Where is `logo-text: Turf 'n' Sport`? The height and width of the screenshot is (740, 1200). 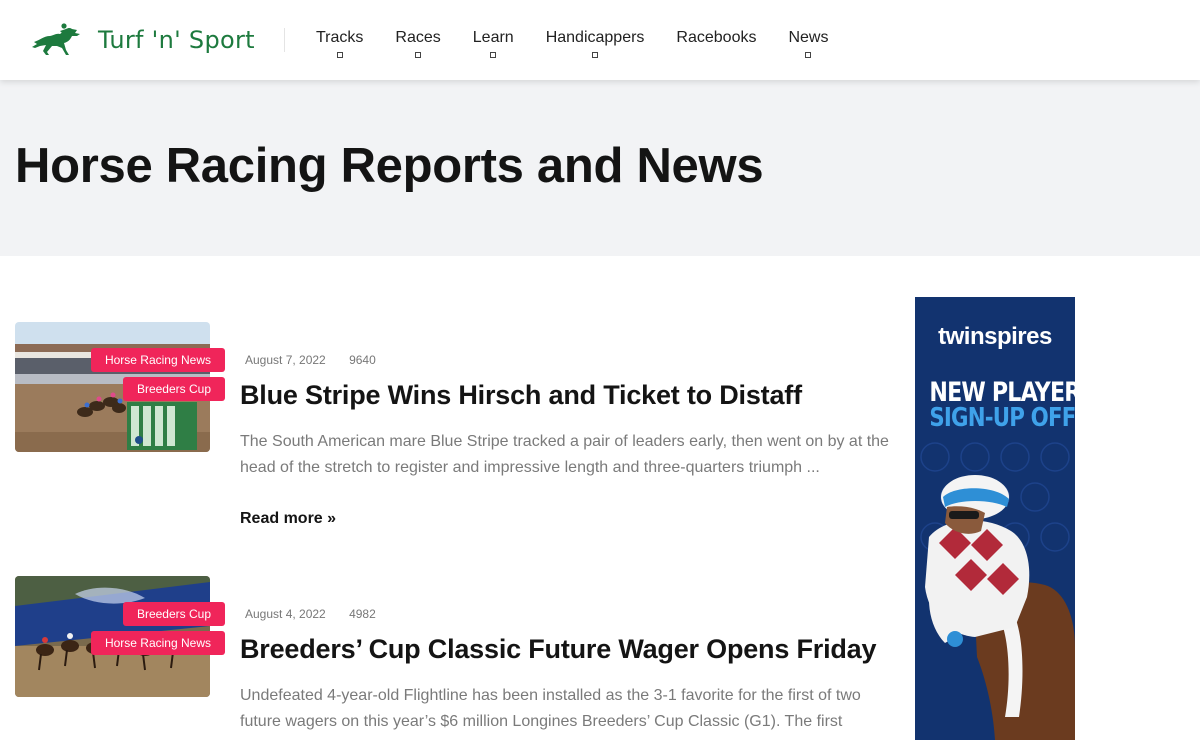 logo-text: Turf 'n' Sport is located at coordinates (176, 40).